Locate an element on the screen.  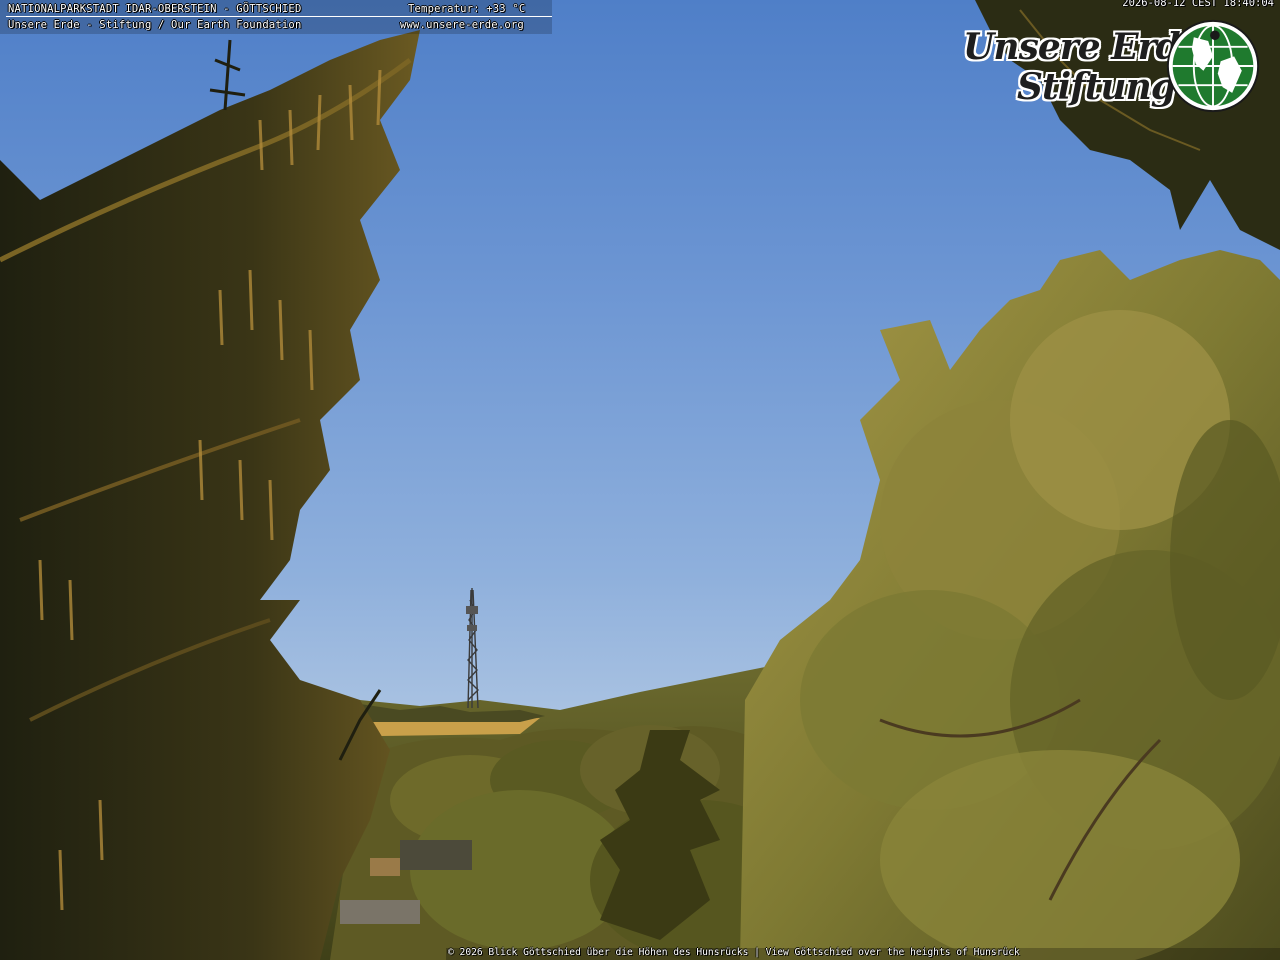
foundation-logo: Unsere Erde Stiftung is located at coordinates (1110, 68).